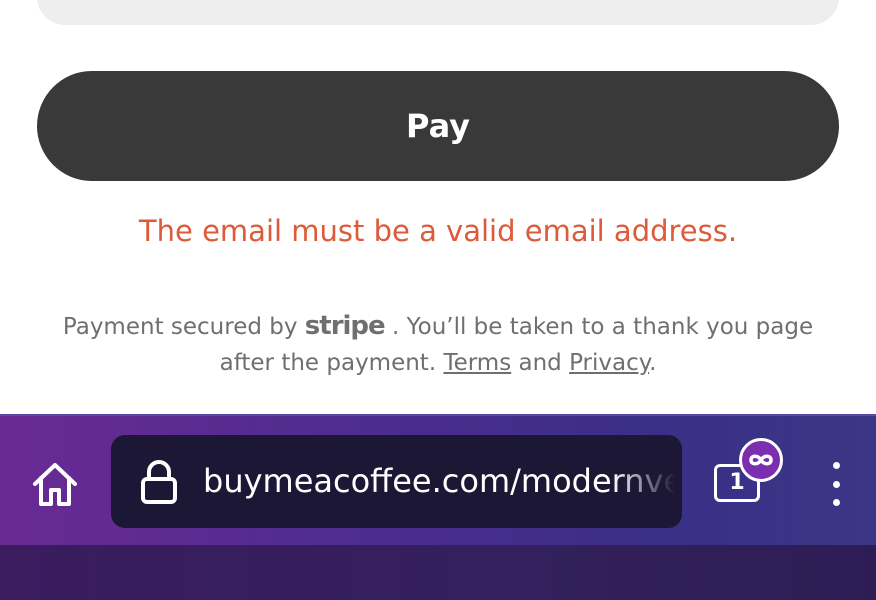 The image size is (876, 600). What do you see at coordinates (442, 481) in the screenshot?
I see `url-text: buymeacoffee.com/modernvestor` at bounding box center [442, 481].